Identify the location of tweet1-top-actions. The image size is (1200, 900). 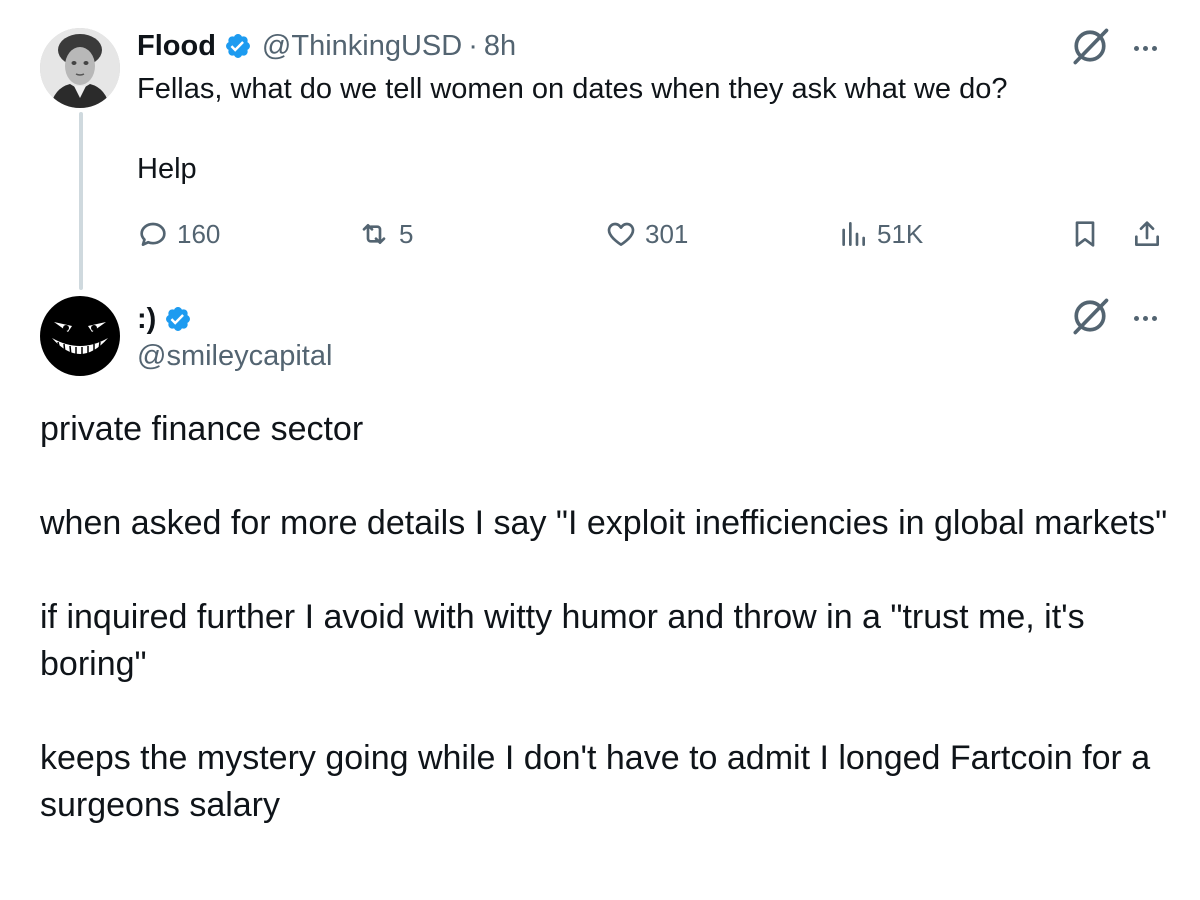
(1112, 48).